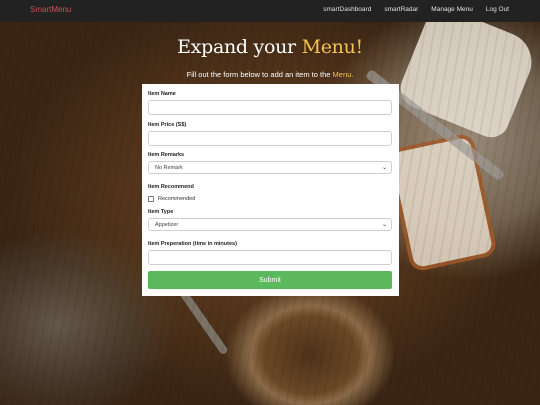  What do you see at coordinates (204, 322) in the screenshot?
I see `spoon-image` at bounding box center [204, 322].